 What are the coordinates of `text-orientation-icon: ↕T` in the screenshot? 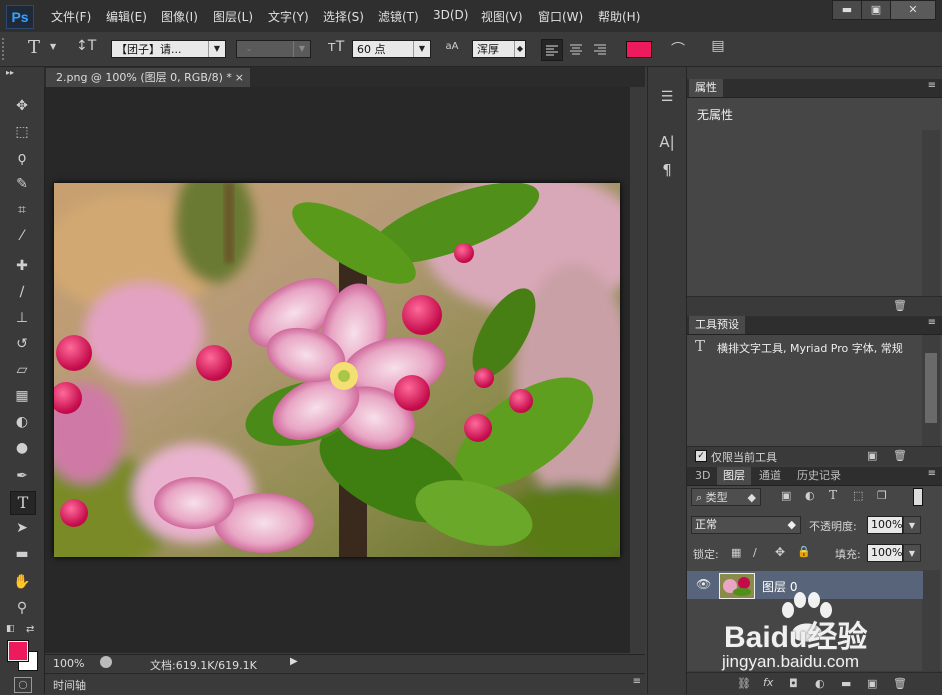 It's located at (86, 46).